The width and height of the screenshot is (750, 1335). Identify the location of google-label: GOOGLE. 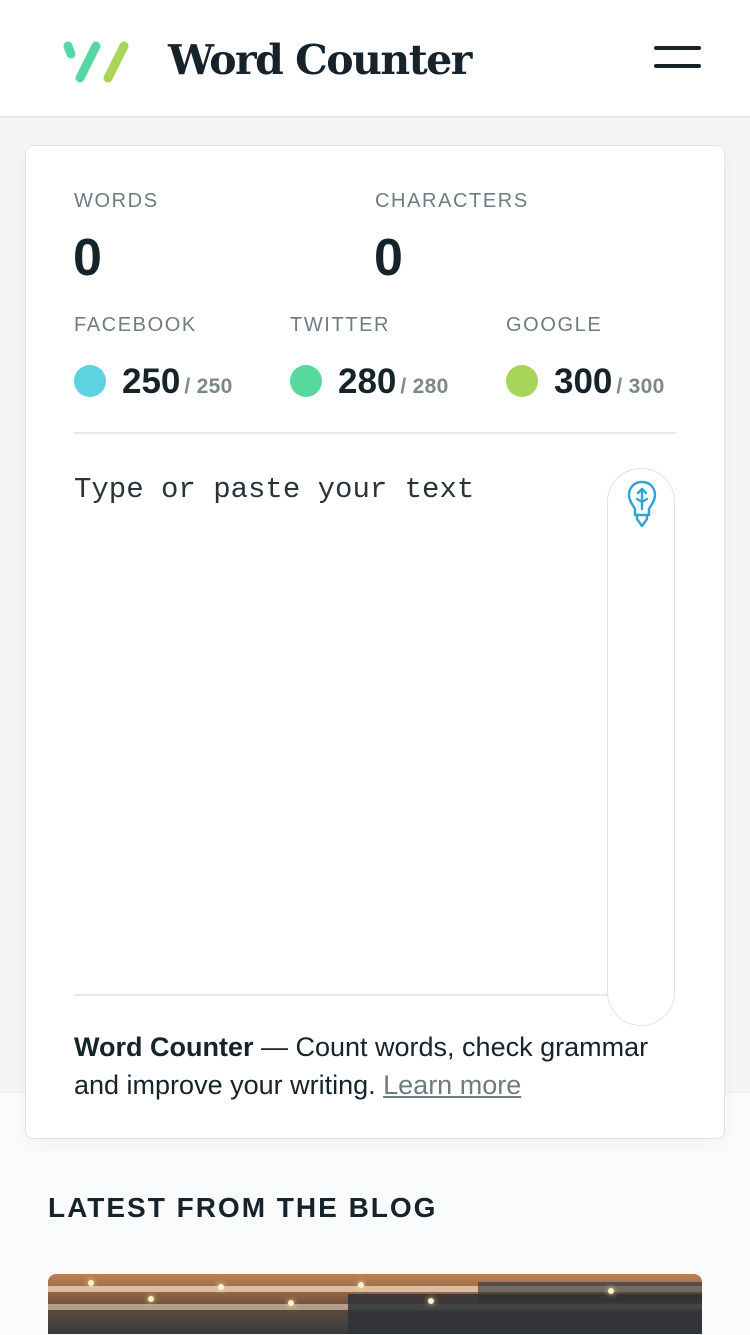
(554, 325).